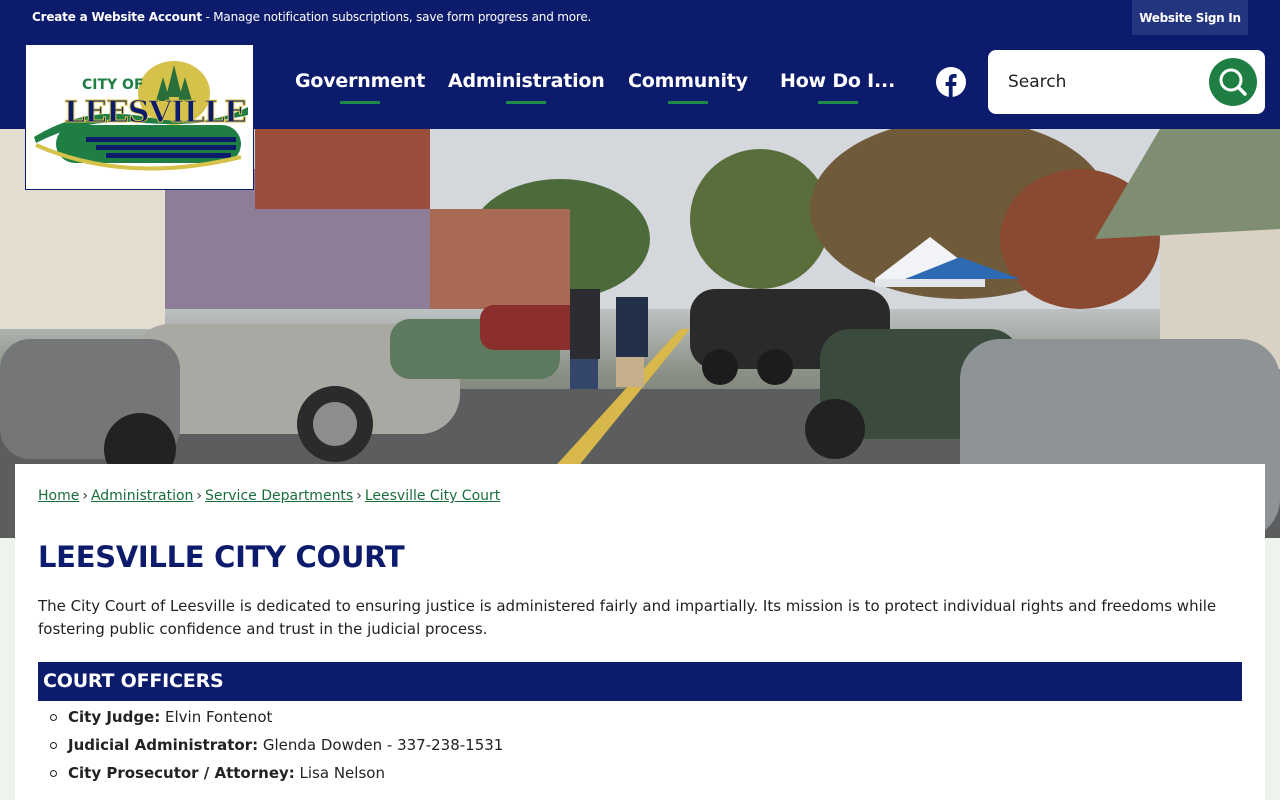 The height and width of the screenshot is (800, 1280). I want to click on officer-value: Lisa Nelson, so click(339, 773).